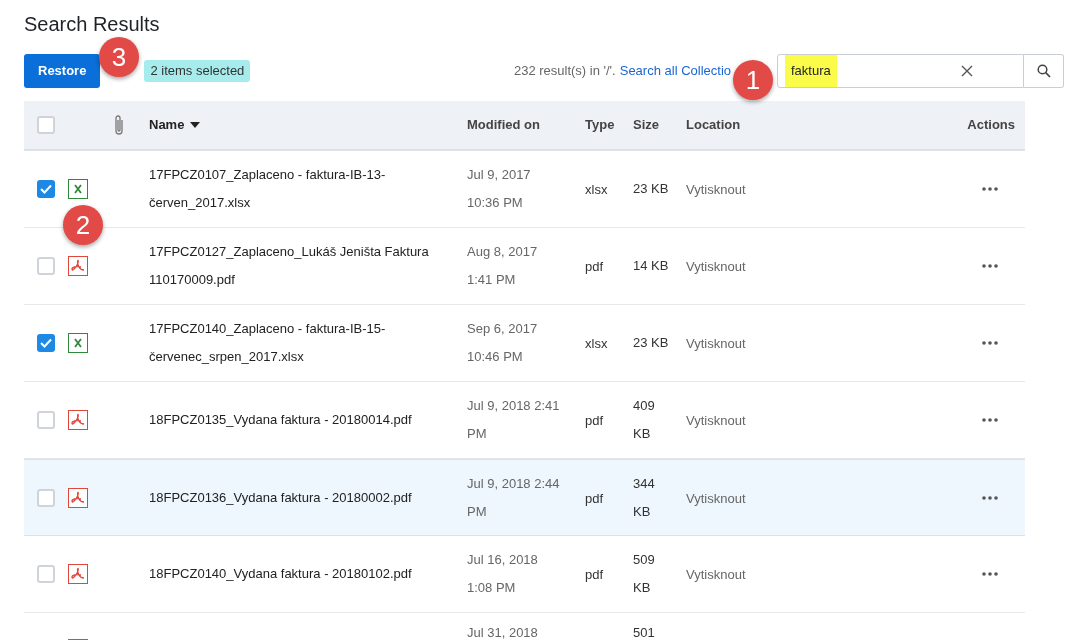 The height and width of the screenshot is (640, 1078). Describe the element at coordinates (644, 574) in the screenshot. I see `file-size: 509 KB` at that location.